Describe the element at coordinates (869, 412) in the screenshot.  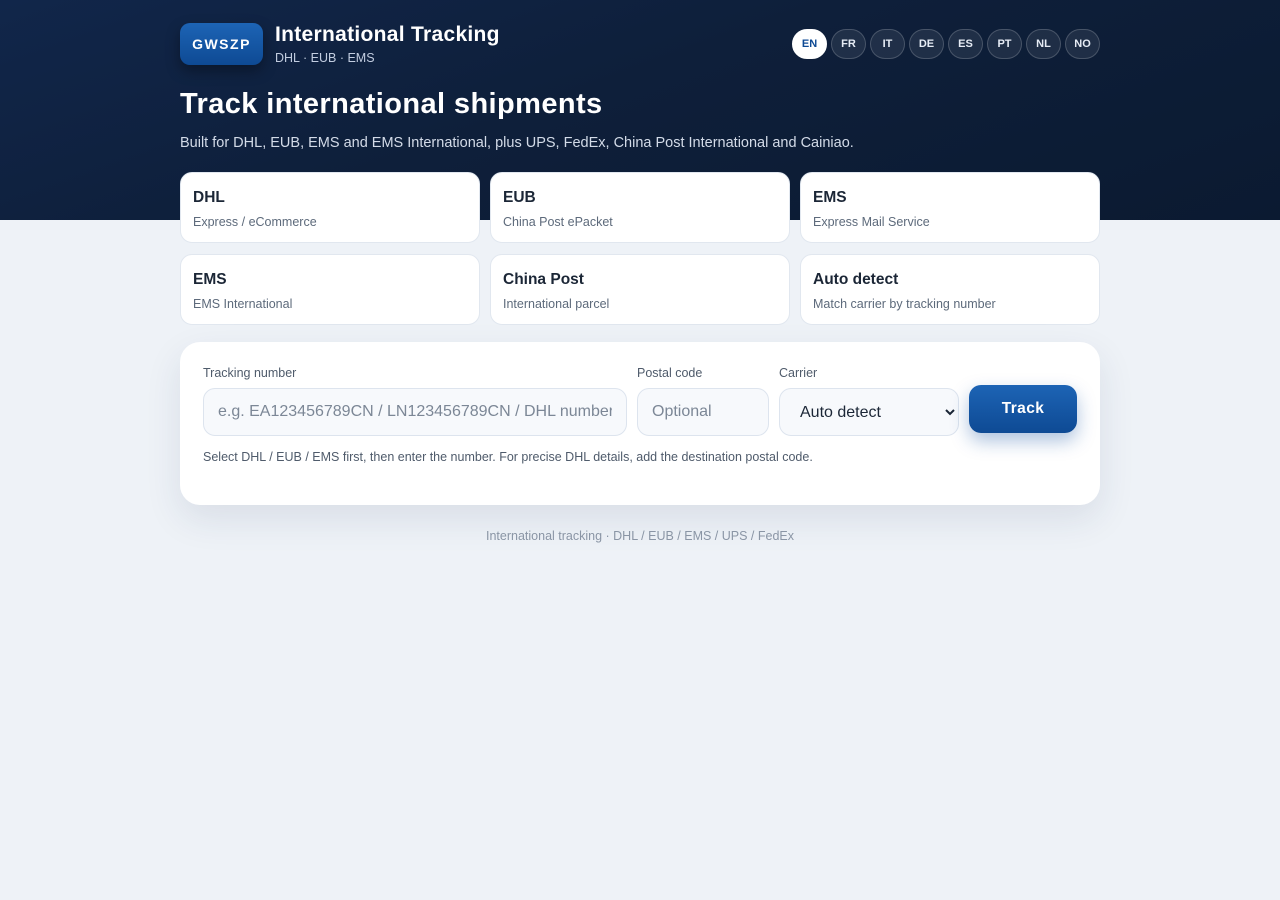
I see `carrier-select: Auto detect` at that location.